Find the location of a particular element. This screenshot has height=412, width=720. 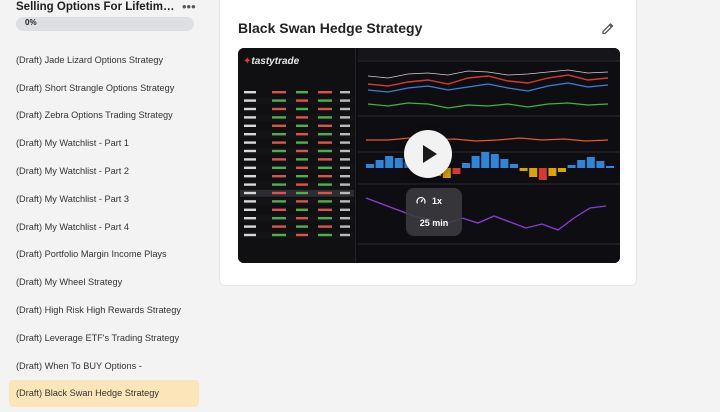

lesson-item-label: (Draft) High Risk High Rewards Strategy is located at coordinates (98, 310).